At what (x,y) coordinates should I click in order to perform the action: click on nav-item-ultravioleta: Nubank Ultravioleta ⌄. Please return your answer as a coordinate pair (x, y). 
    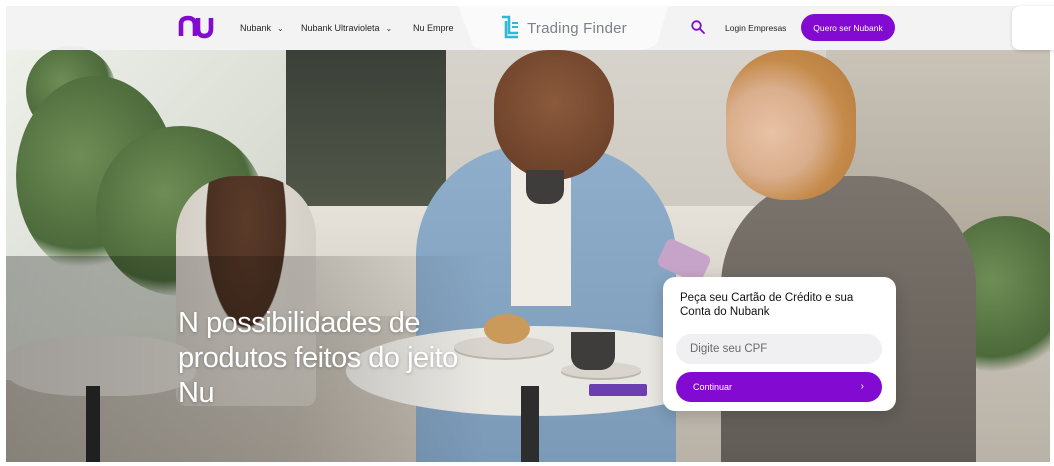
    Looking at the image, I should click on (346, 28).